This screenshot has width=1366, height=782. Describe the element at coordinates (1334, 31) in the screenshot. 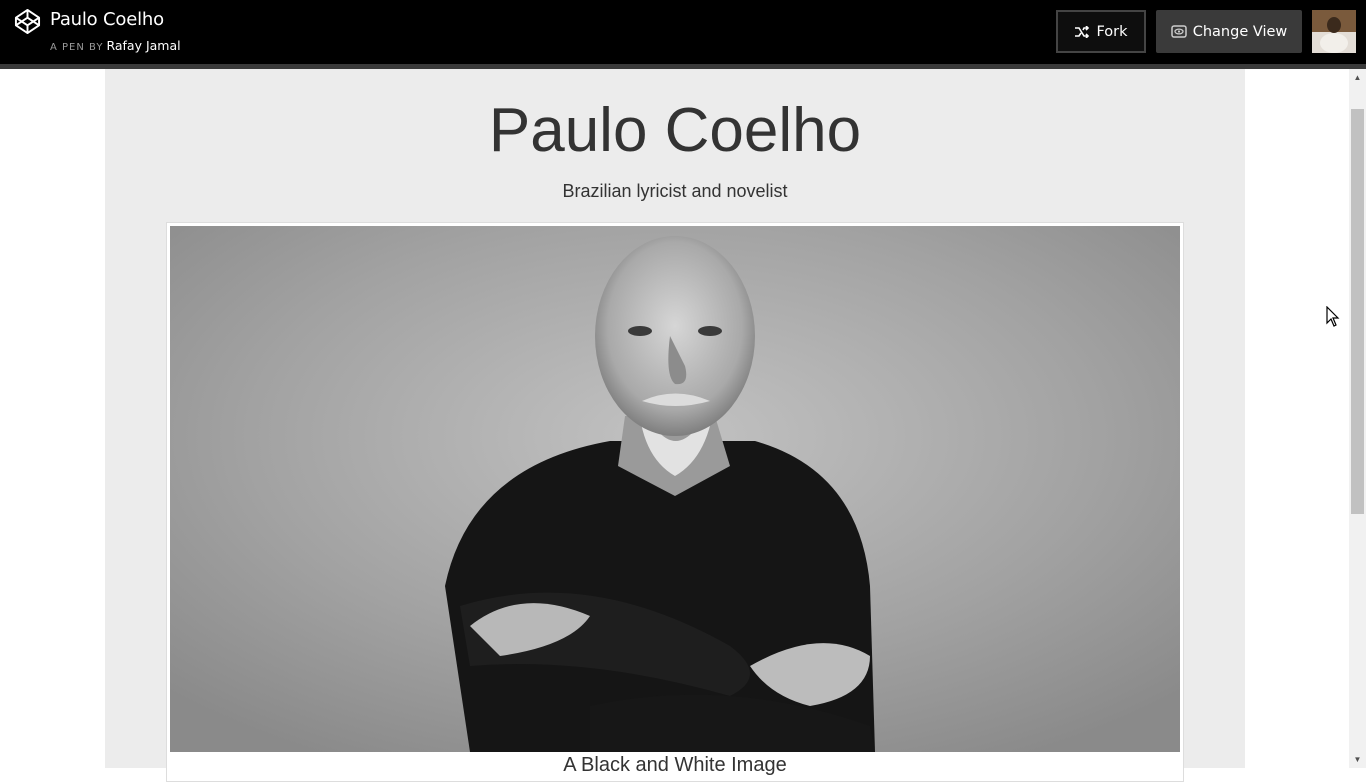

I see `user-avatar` at that location.